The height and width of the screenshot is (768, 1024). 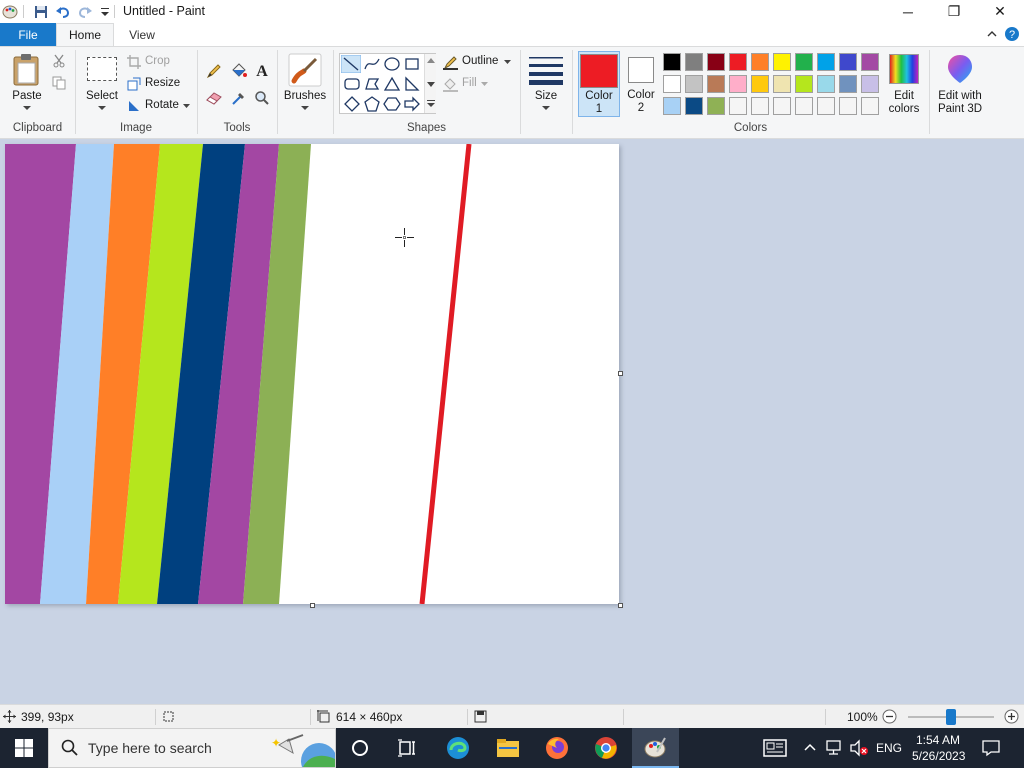 What do you see at coordinates (407, 748) in the screenshot?
I see `task-view-icon` at bounding box center [407, 748].